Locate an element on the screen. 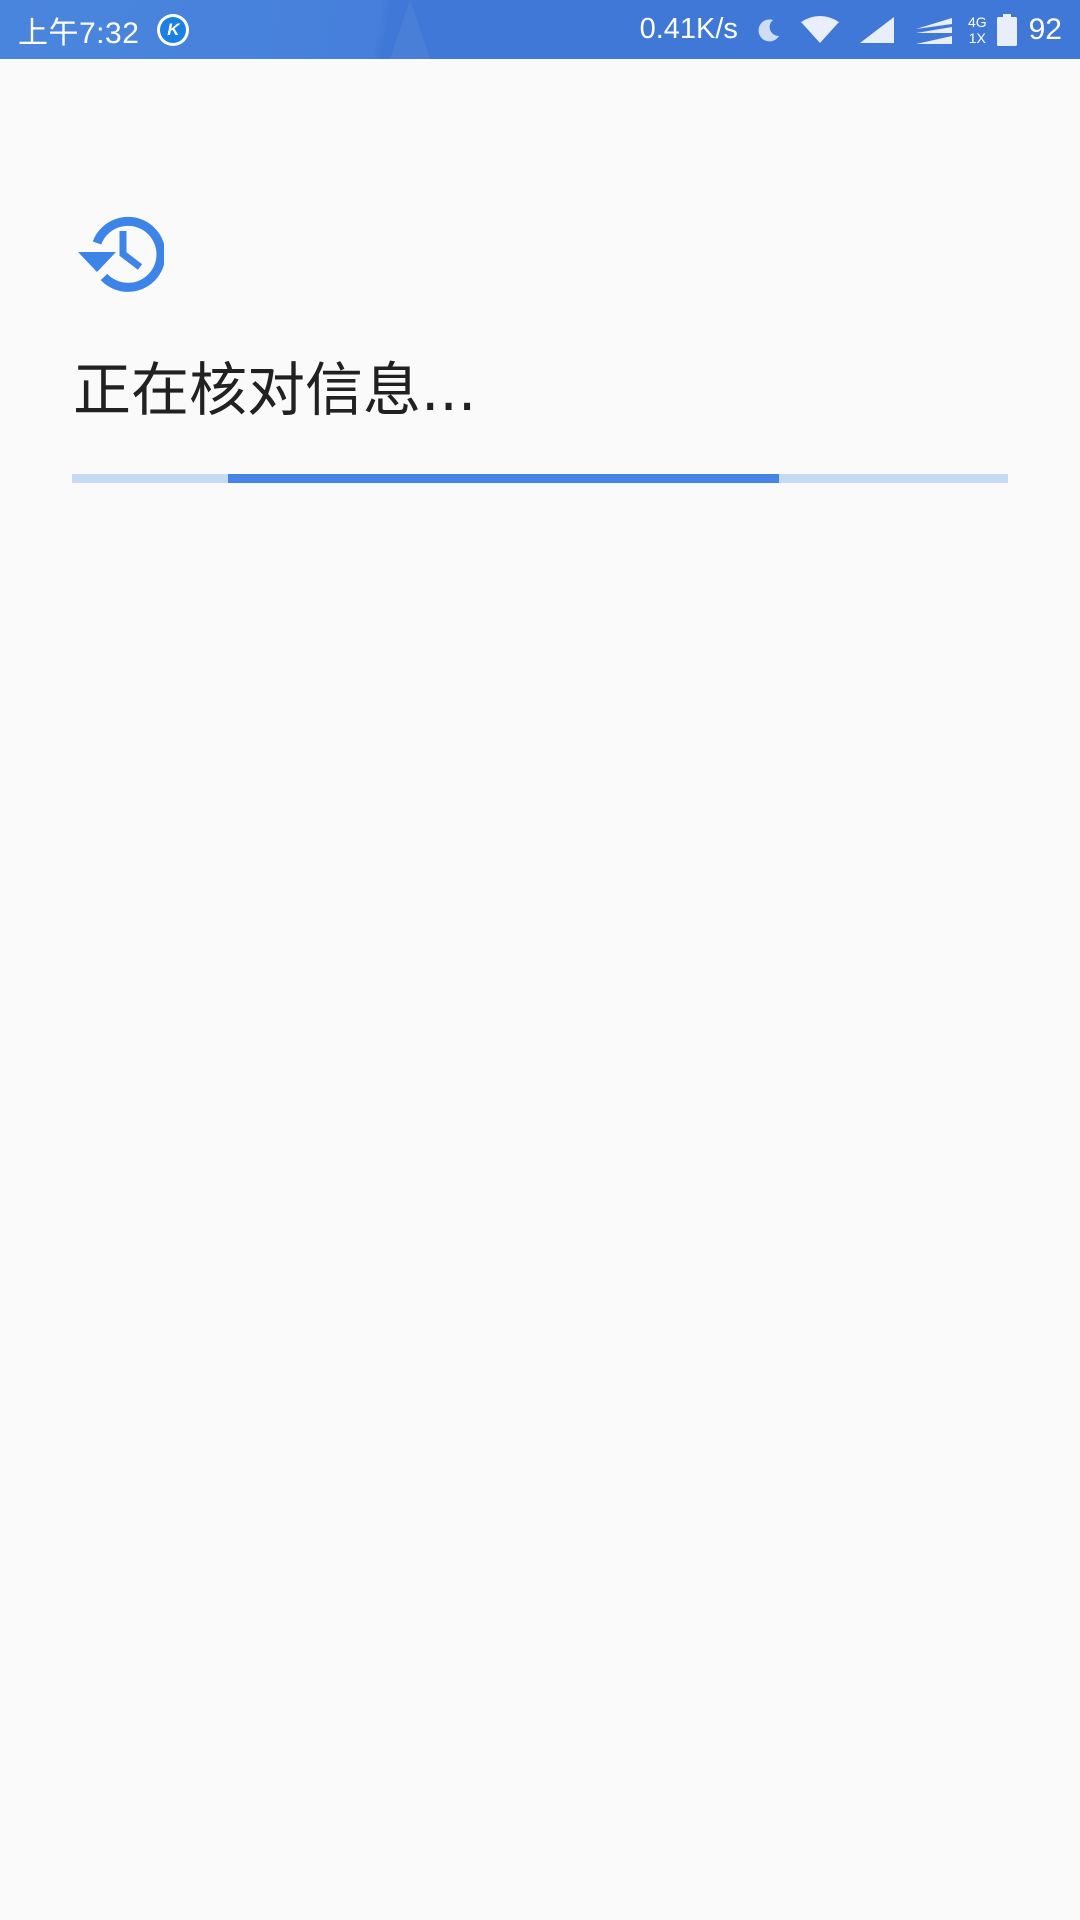  moon-icon is located at coordinates (769, 30).